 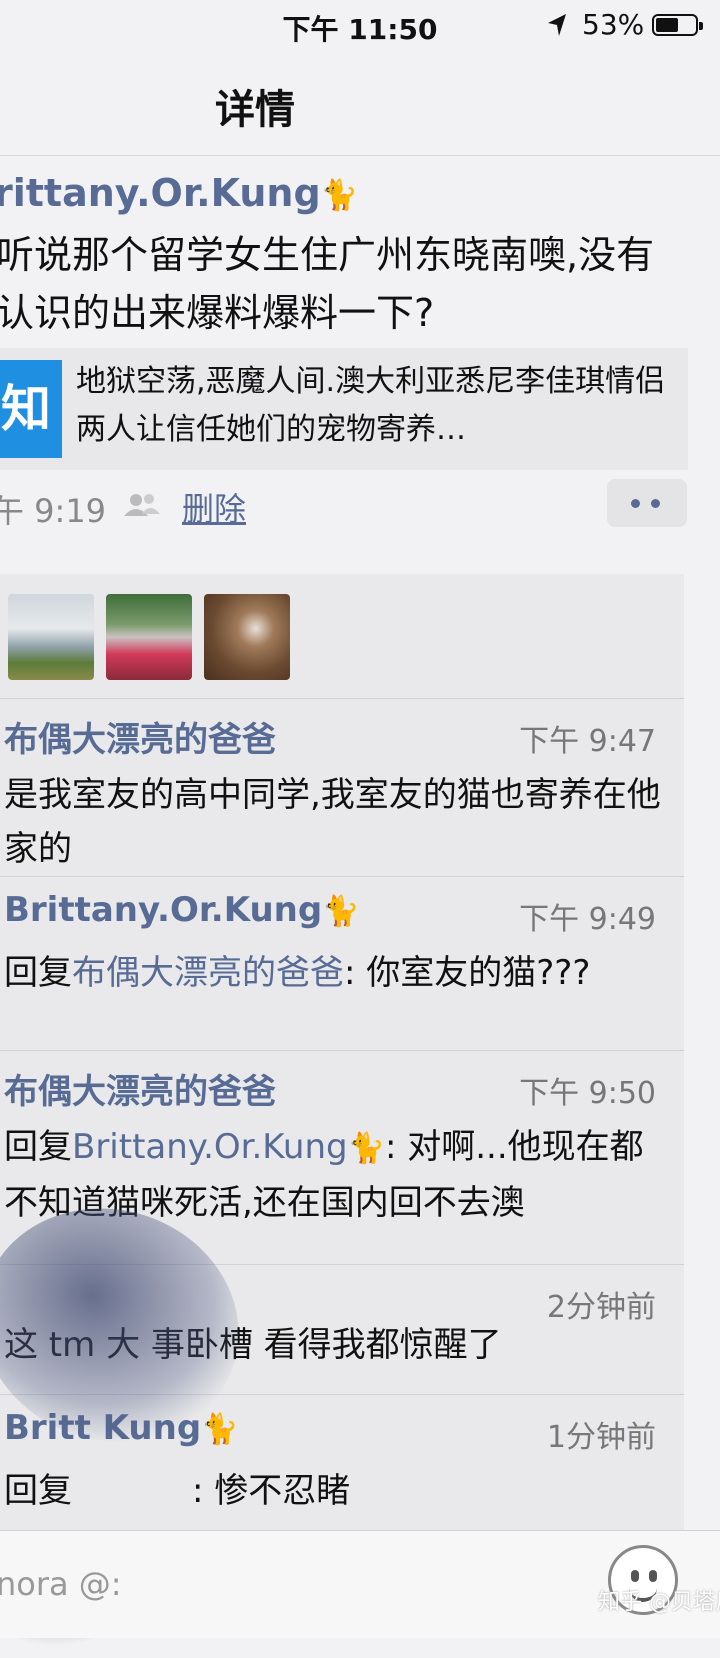 I want to click on post-author: rittany.Or.Kung🐈, so click(x=179, y=193).